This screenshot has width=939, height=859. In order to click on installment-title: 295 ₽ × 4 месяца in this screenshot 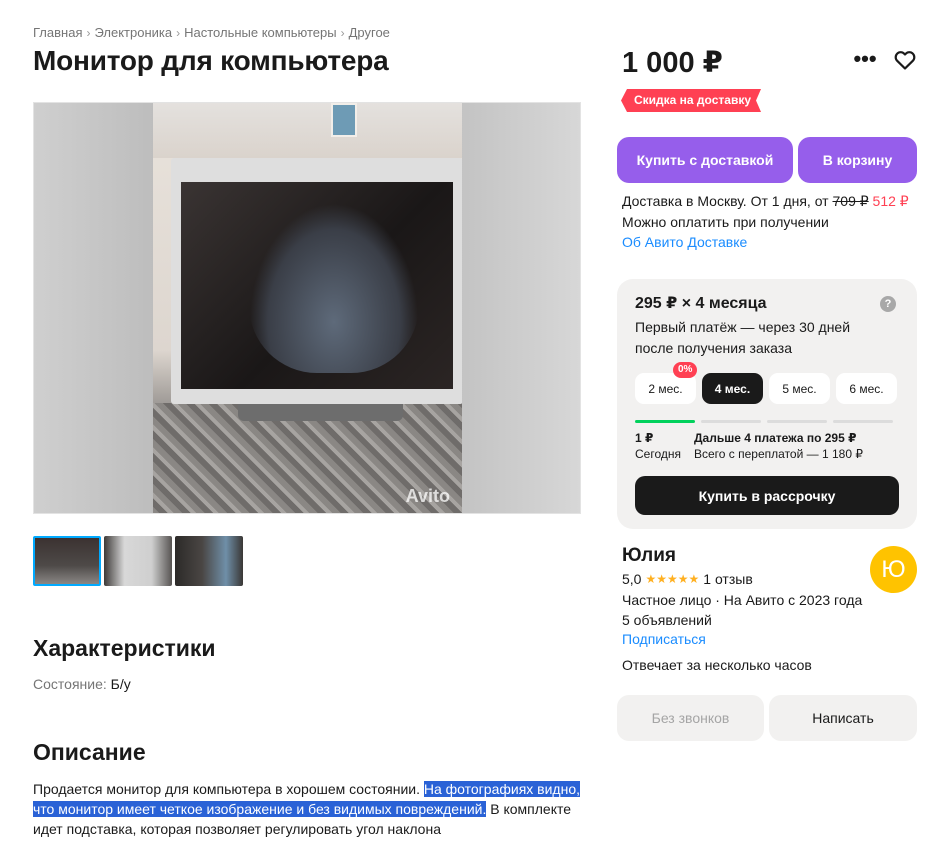, I will do `click(701, 303)`.